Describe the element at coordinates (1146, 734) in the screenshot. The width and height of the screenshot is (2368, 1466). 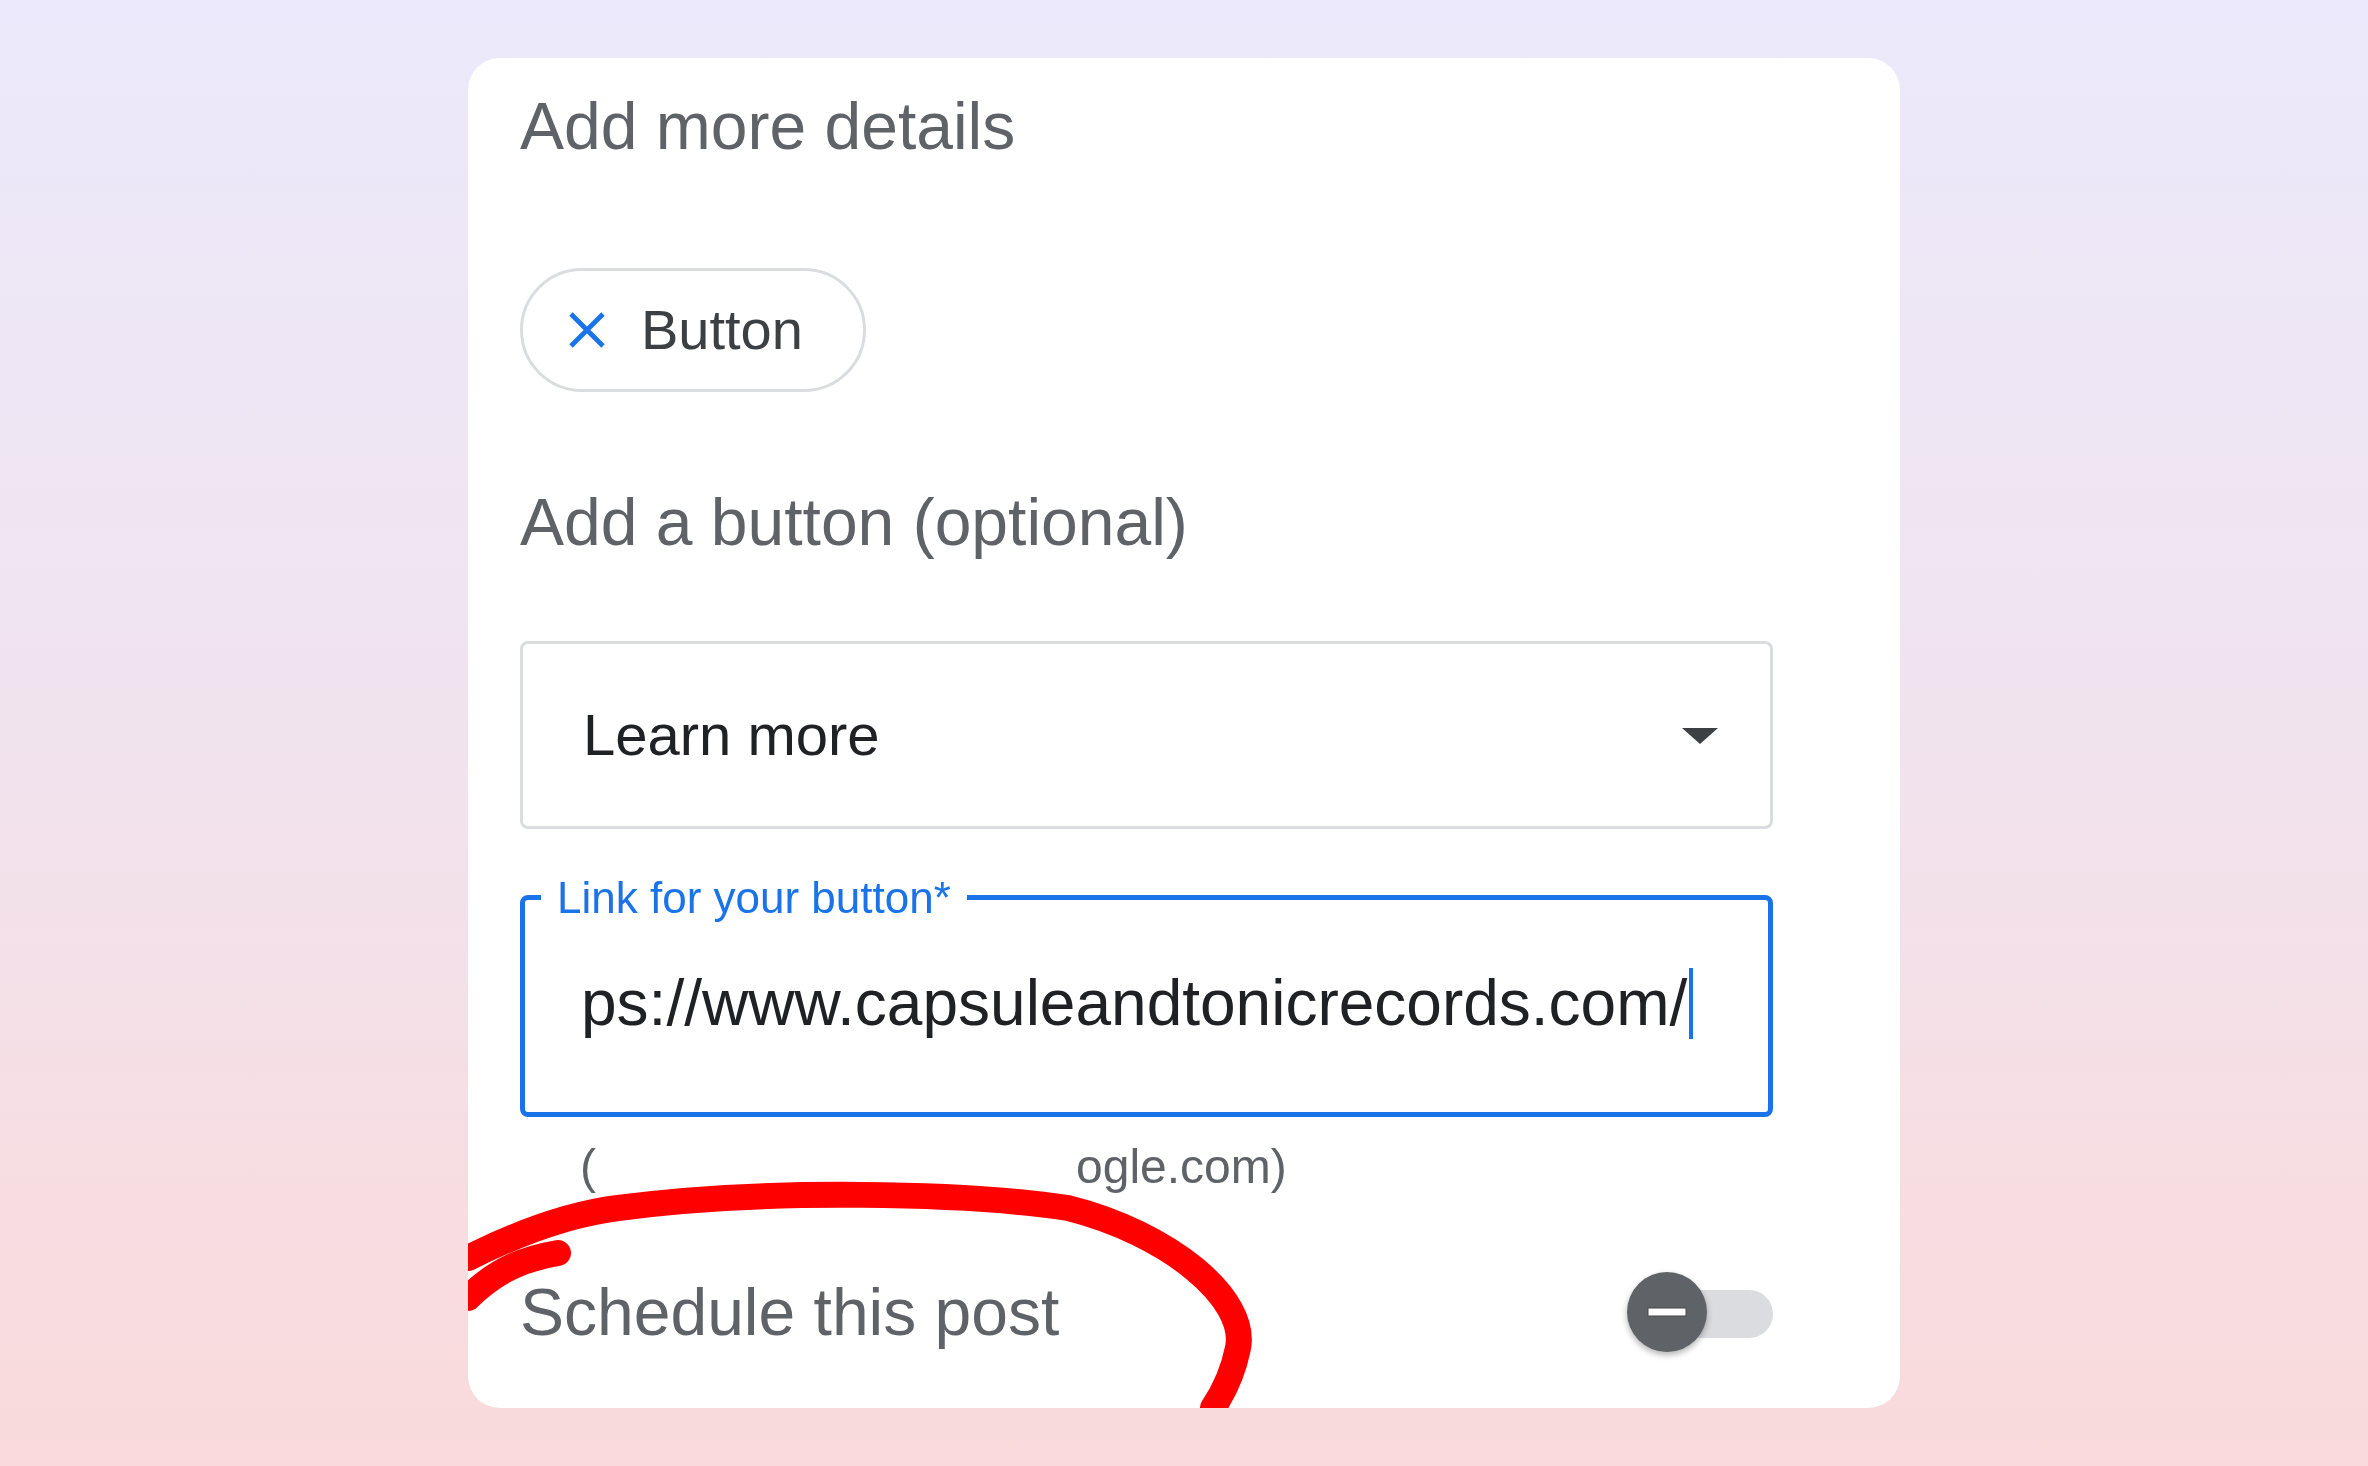
I see `dropdown: Learn more` at that location.